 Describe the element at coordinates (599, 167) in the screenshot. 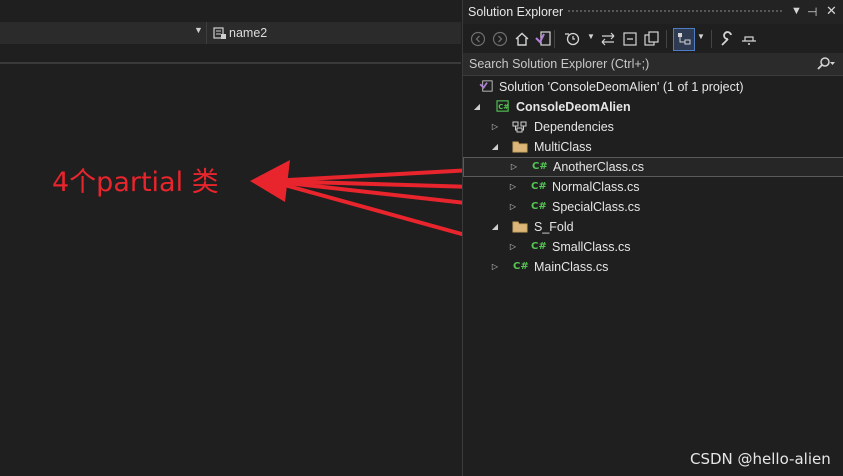

I see `tree-item-label: AnotherClass.cs` at that location.